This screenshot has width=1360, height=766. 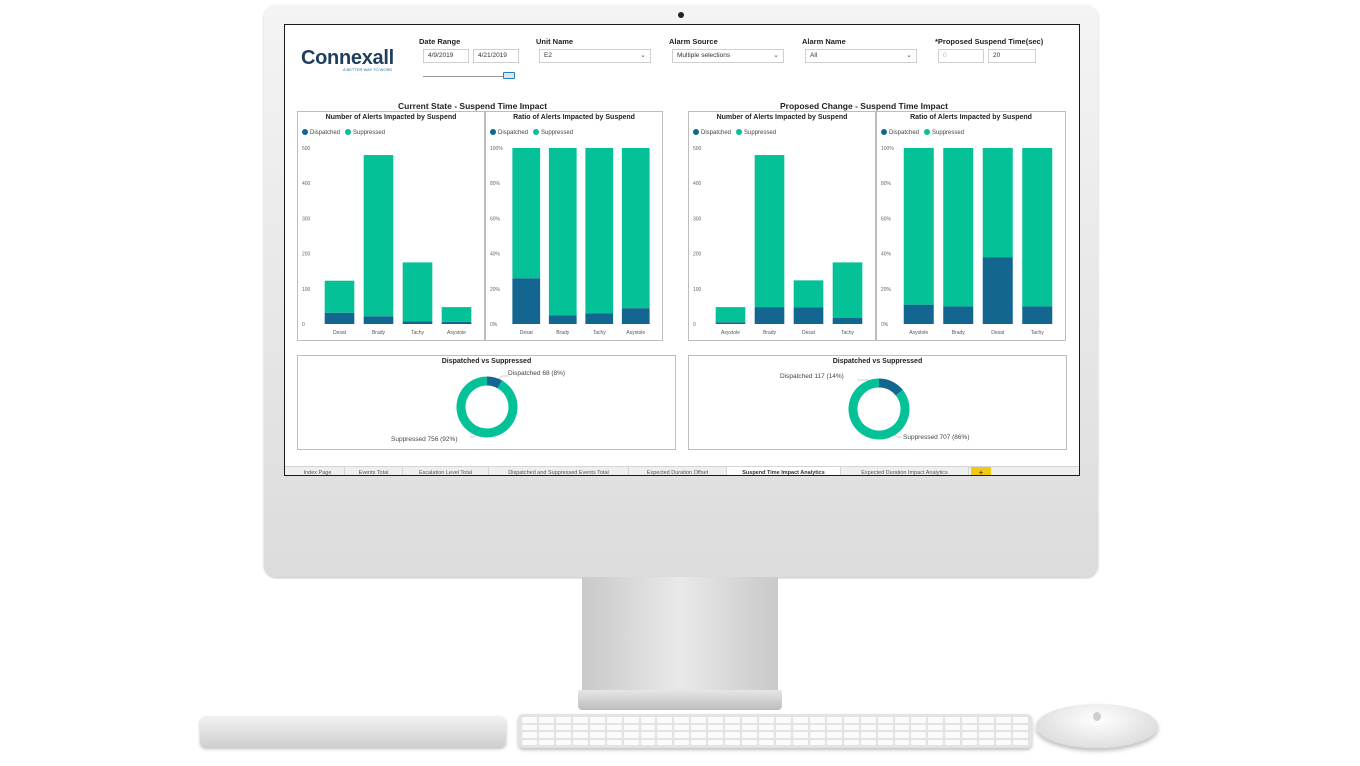 What do you see at coordinates (879, 409) in the screenshot?
I see `proposed-donut-chart` at bounding box center [879, 409].